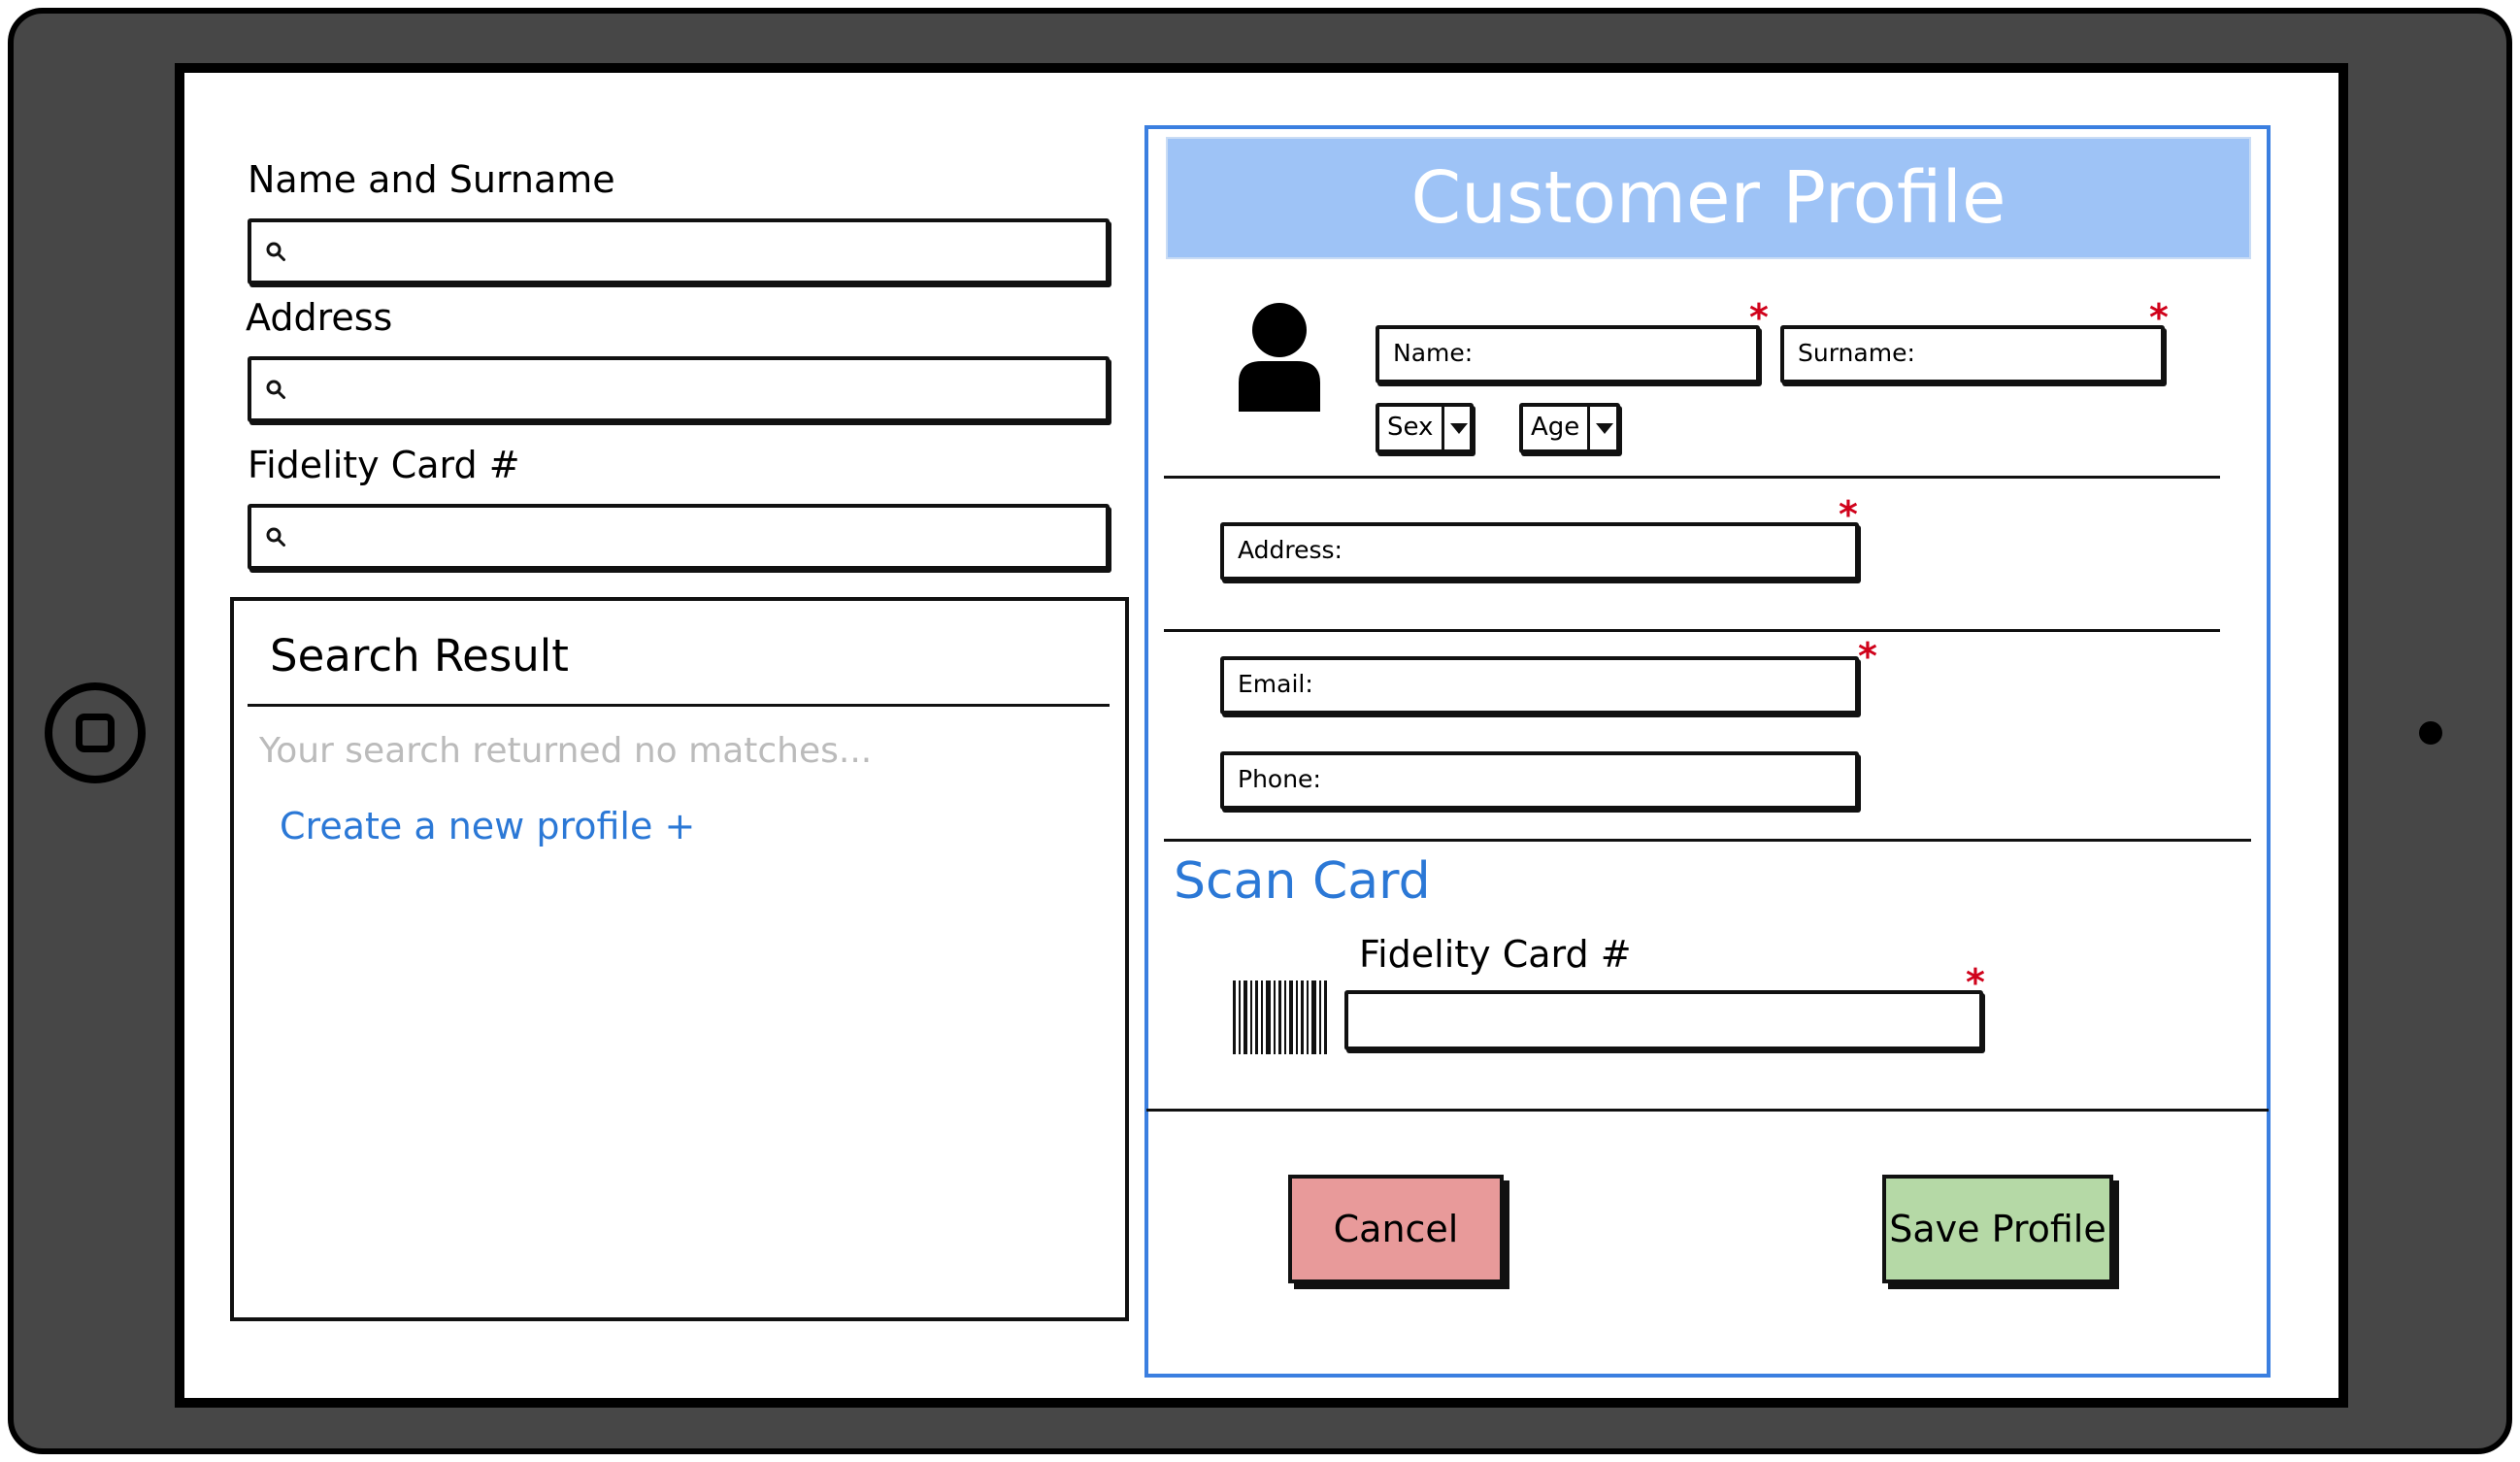 The width and height of the screenshot is (2520, 1462). Describe the element at coordinates (679, 706) in the screenshot. I see `results-divider` at that location.